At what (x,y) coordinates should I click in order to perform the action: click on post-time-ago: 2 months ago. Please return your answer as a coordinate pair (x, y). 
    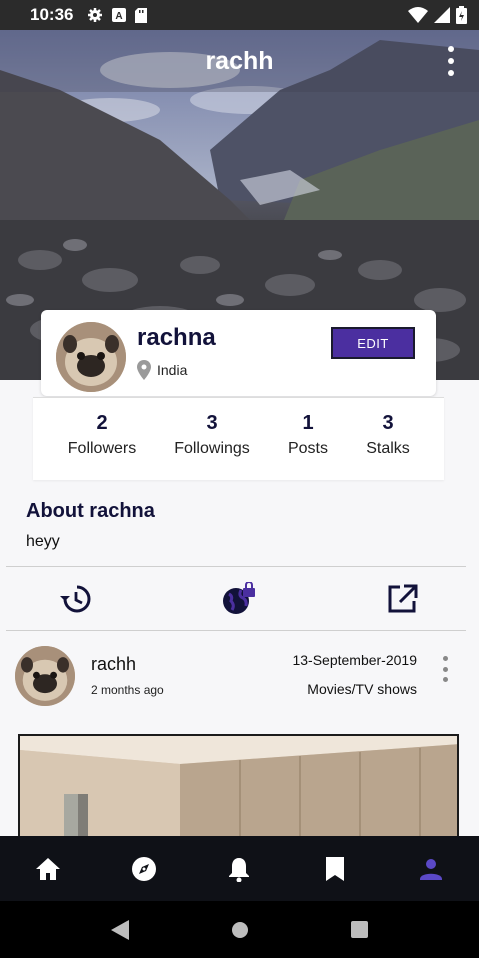
    Looking at the image, I should click on (127, 690).